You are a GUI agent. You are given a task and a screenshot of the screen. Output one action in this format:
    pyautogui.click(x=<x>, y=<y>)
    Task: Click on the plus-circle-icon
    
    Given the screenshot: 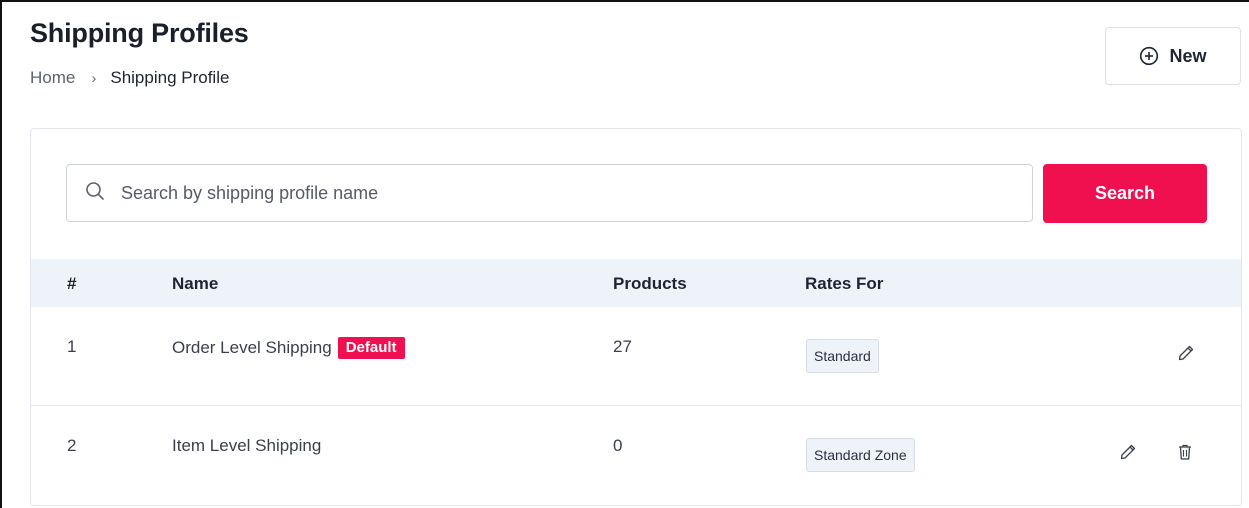 What is the action you would take?
    pyautogui.click(x=1149, y=56)
    